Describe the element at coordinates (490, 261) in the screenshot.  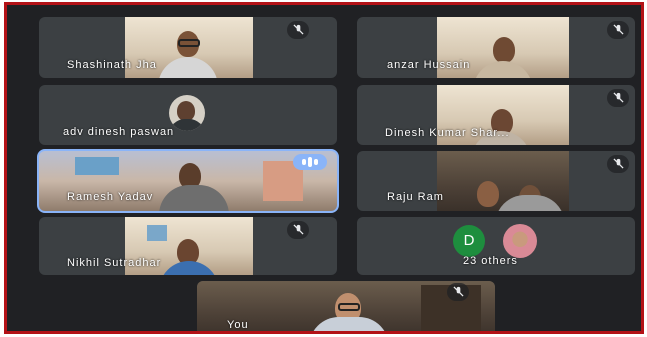
I see `others-count: 23 others` at that location.